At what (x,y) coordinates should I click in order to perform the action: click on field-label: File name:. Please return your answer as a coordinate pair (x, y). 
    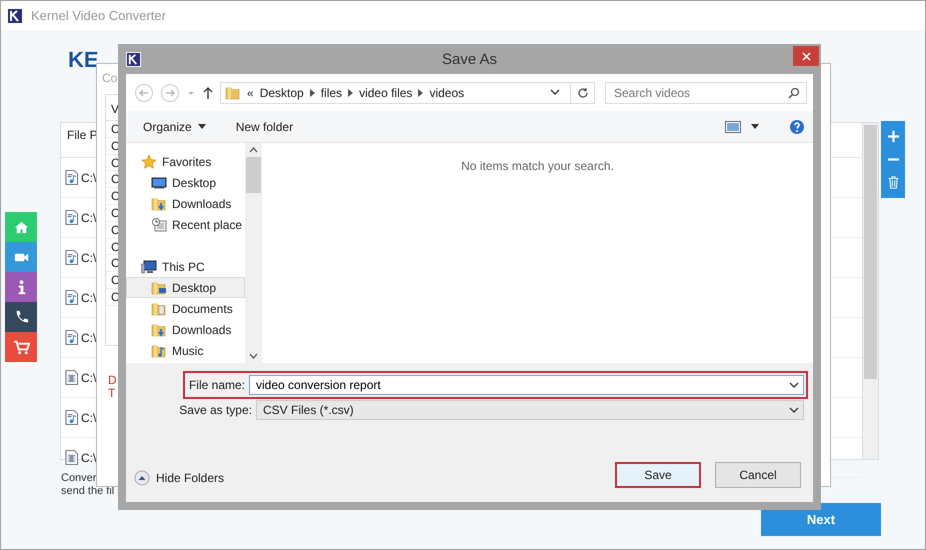
    Looking at the image, I should click on (217, 385).